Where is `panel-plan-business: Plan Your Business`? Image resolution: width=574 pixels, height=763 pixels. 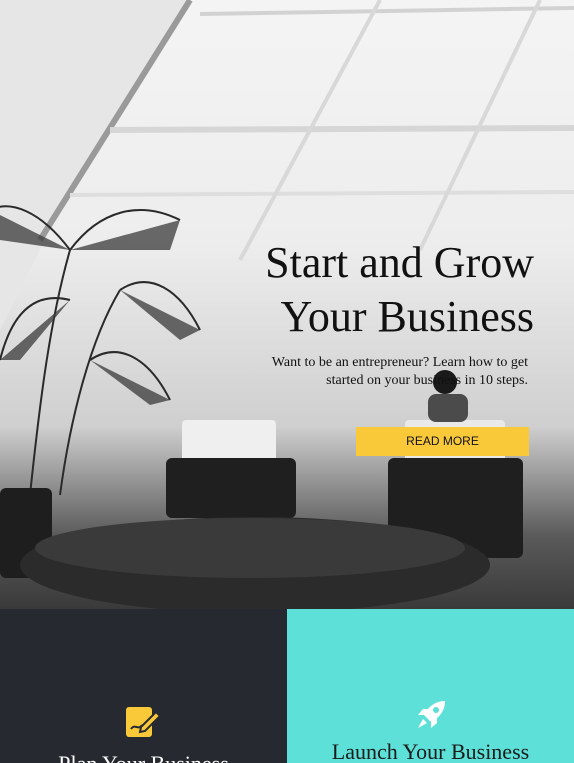 panel-plan-business: Plan Your Business is located at coordinates (143, 686).